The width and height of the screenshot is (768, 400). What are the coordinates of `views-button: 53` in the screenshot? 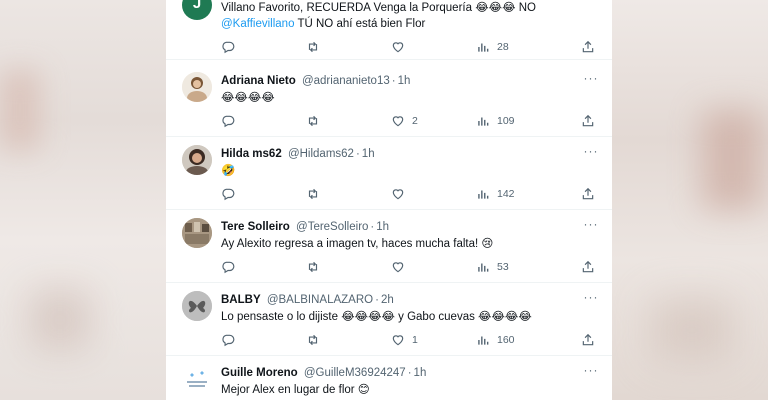 It's located at (492, 267).